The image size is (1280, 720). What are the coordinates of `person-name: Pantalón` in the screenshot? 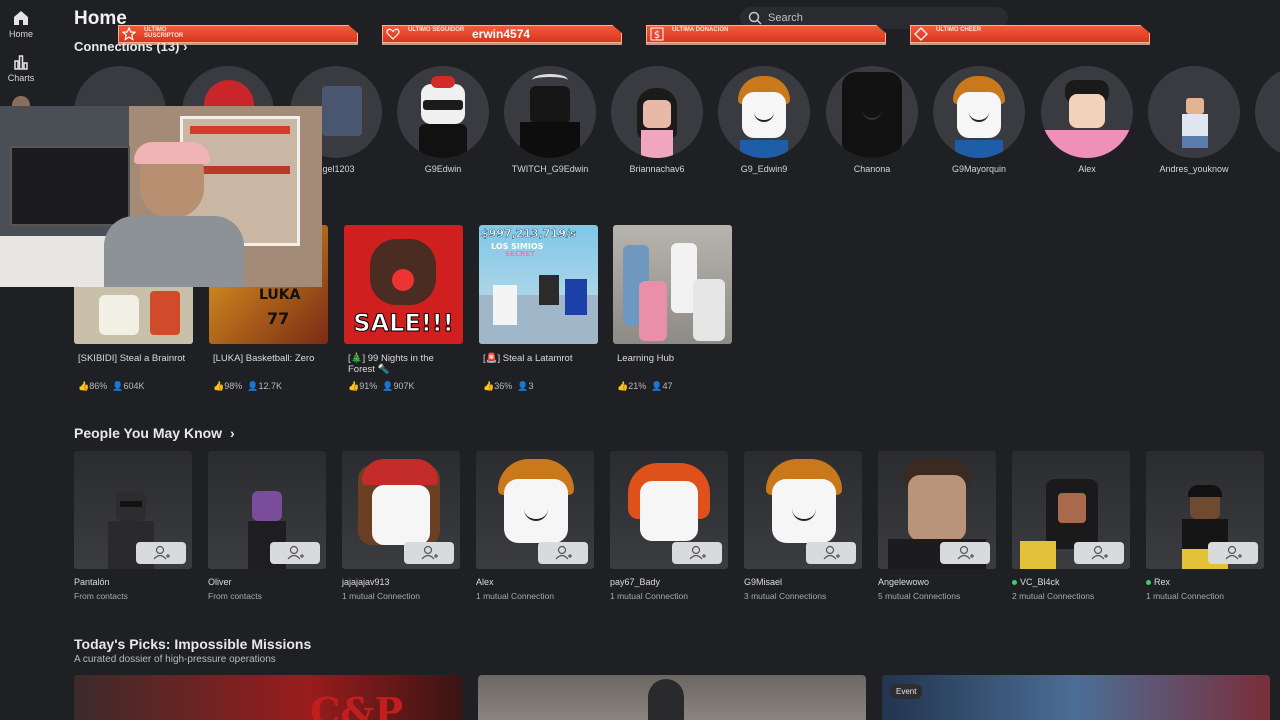 It's located at (92, 582).